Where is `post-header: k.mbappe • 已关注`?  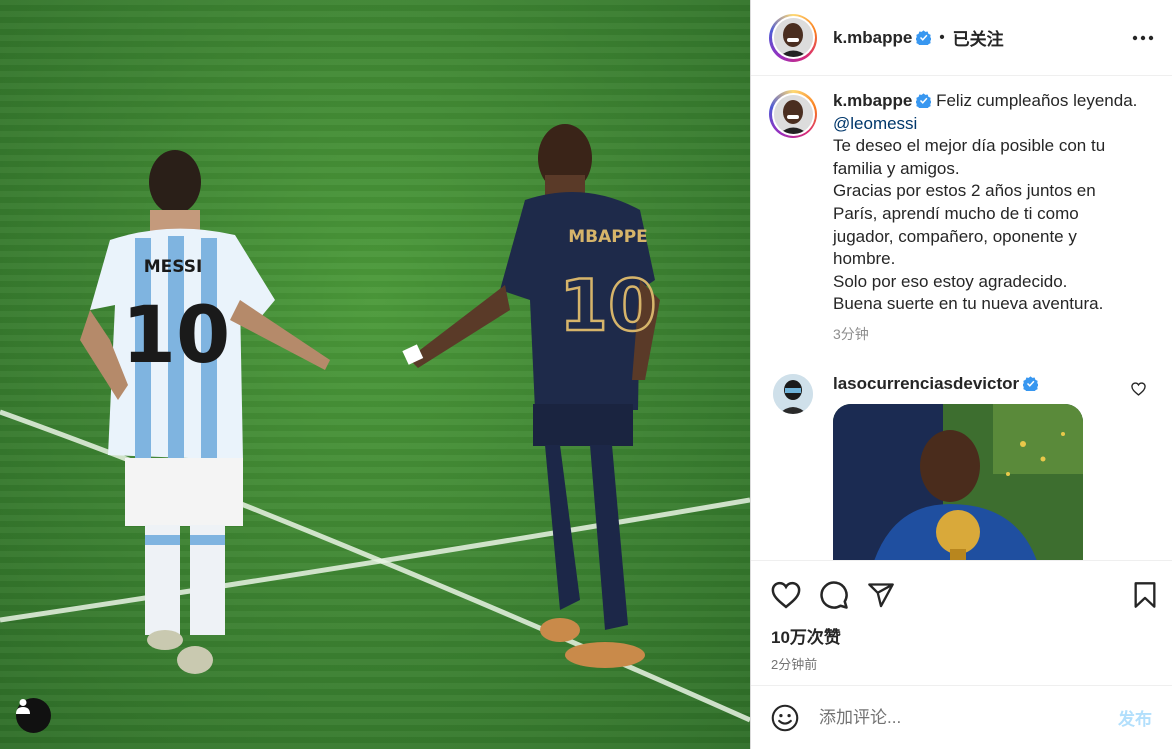 post-header: k.mbappe • 已关注 is located at coordinates (961, 38).